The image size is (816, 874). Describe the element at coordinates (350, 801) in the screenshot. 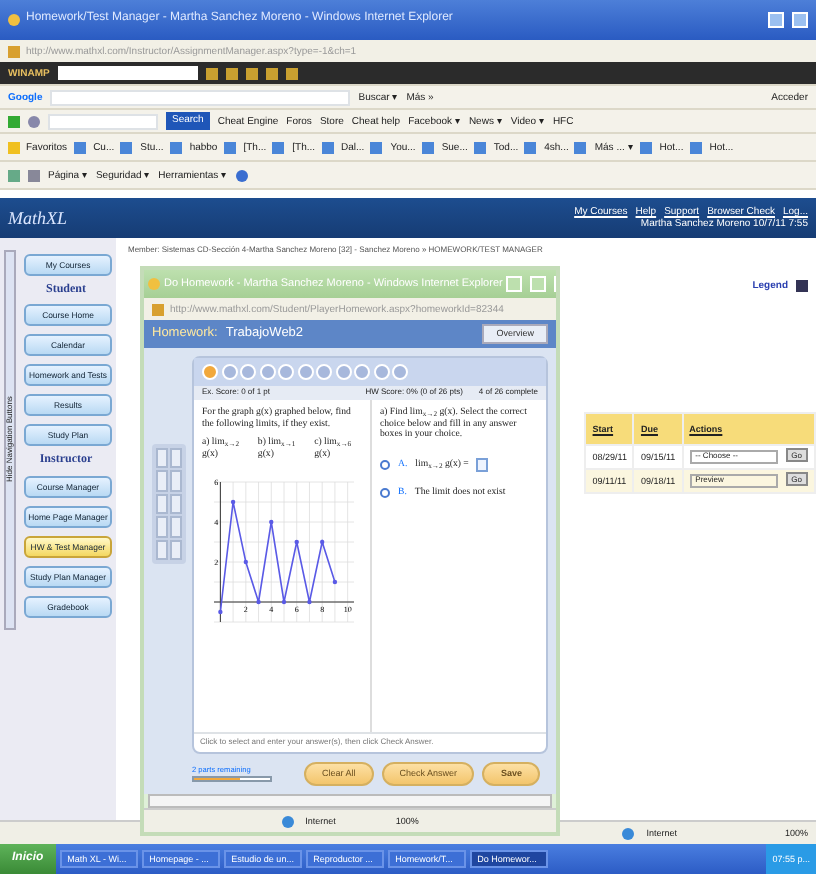

I see `horizontal-scrollbar` at that location.